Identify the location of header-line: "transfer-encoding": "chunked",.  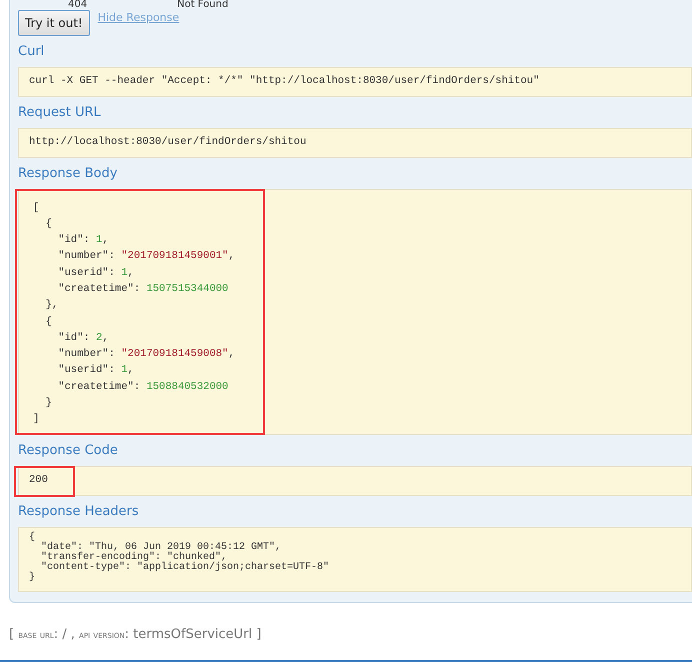
(134, 557).